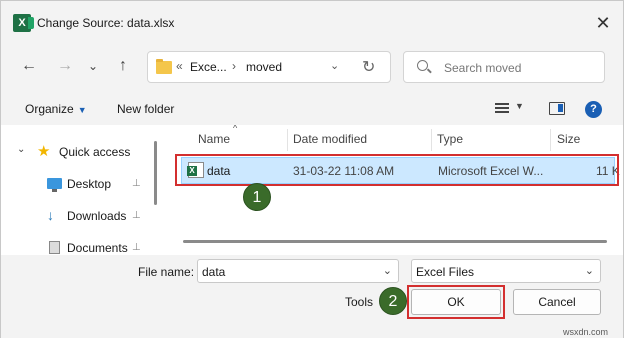 The width and height of the screenshot is (624, 338). What do you see at coordinates (506, 271) in the screenshot?
I see `file-type-select: Excel Files ⌄` at bounding box center [506, 271].